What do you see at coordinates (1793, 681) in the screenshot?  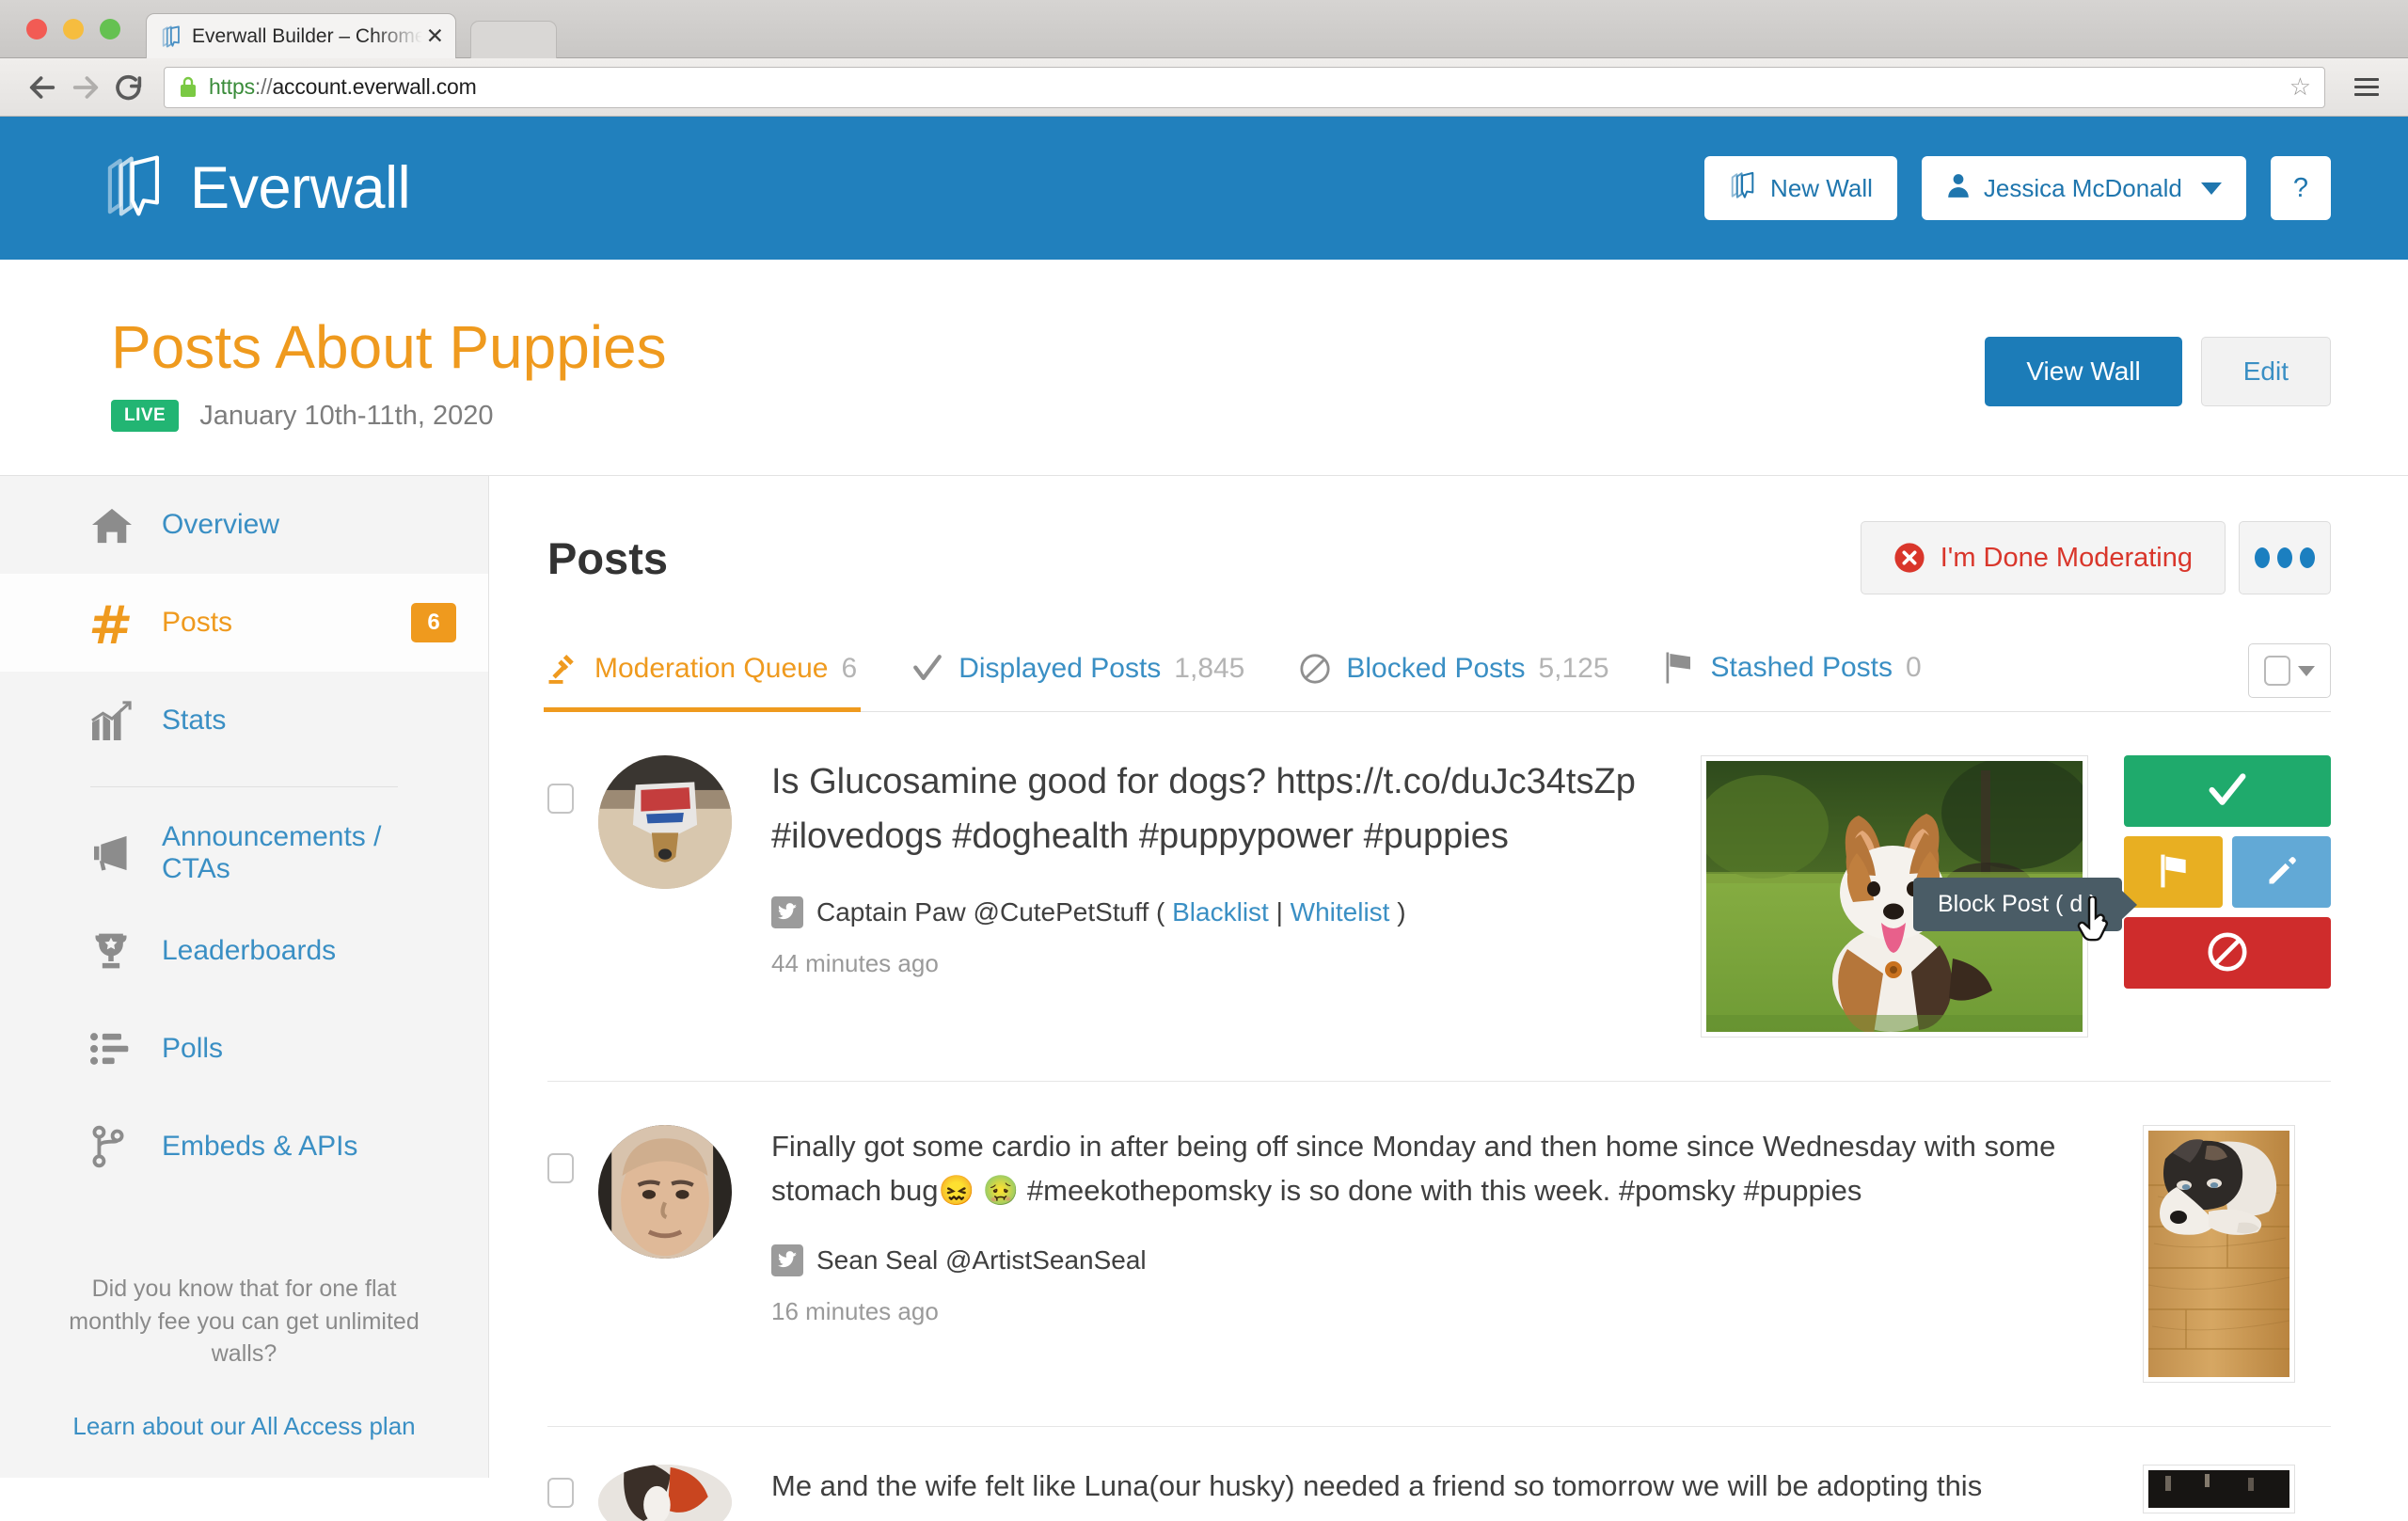 I see `tab-stashed-posts: Stashed Posts 0` at bounding box center [1793, 681].